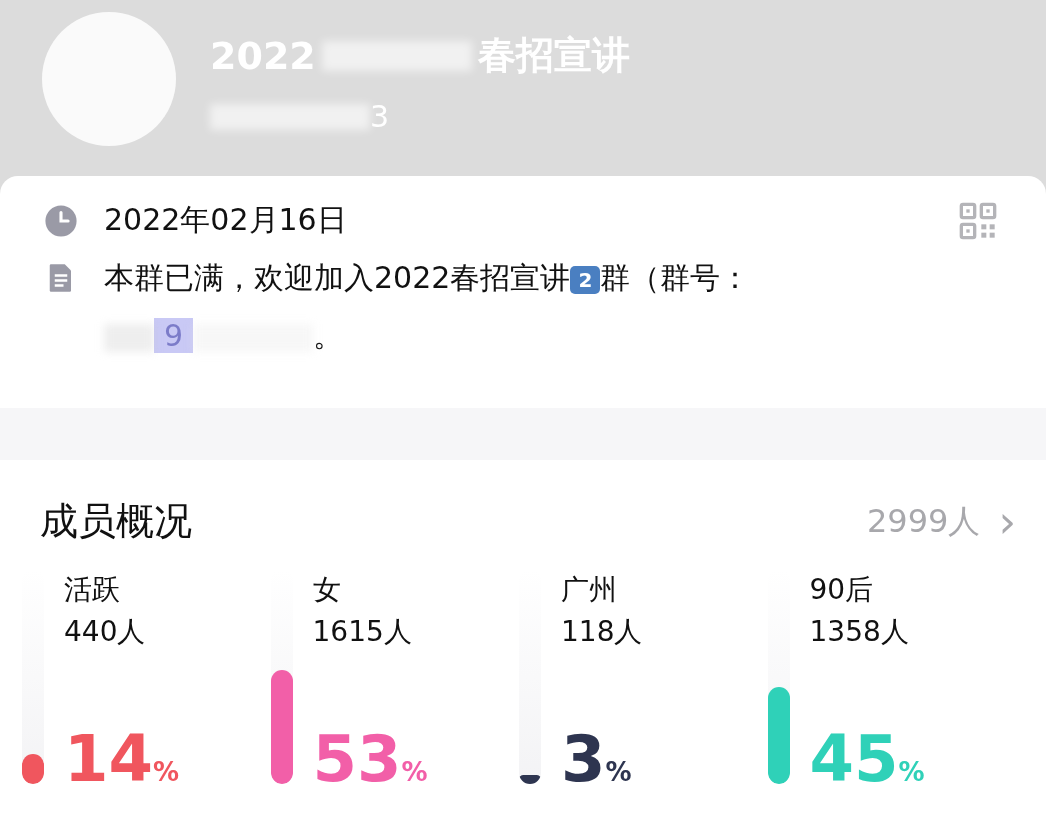  What do you see at coordinates (841, 590) in the screenshot?
I see `stat-label: 90后` at bounding box center [841, 590].